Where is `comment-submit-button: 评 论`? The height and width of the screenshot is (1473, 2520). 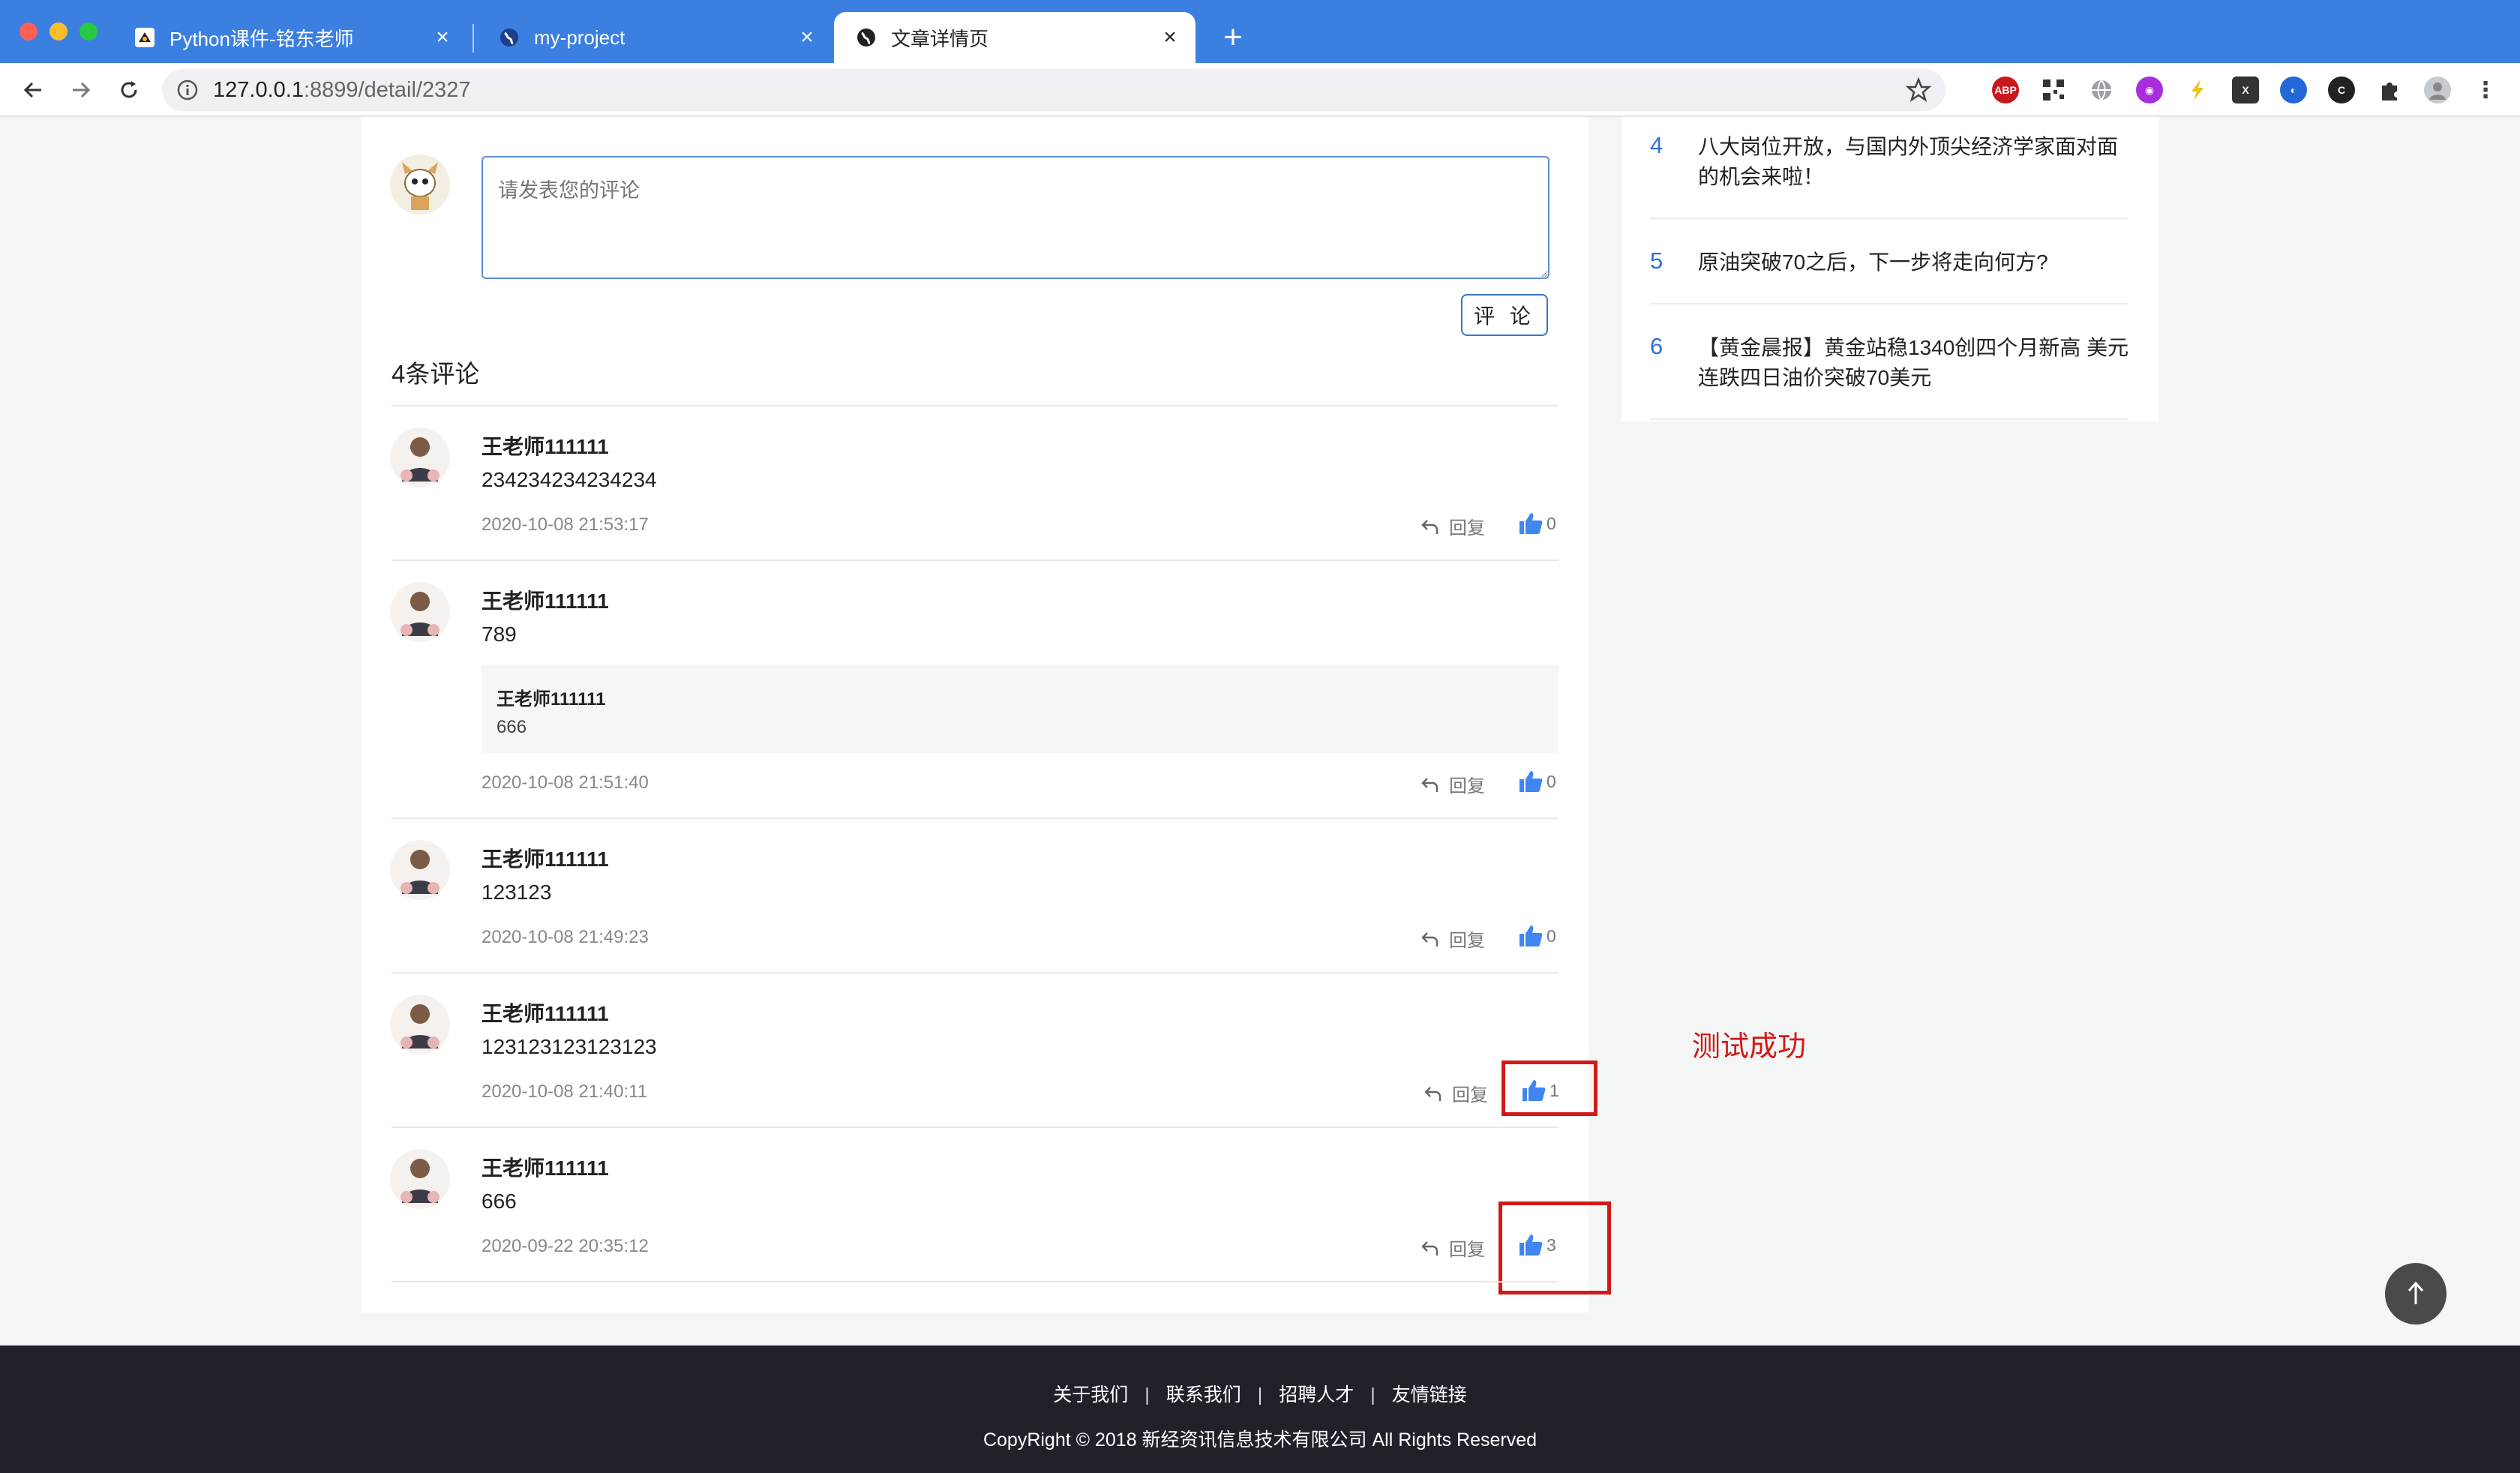 comment-submit-button: 评 论 is located at coordinates (1504, 315).